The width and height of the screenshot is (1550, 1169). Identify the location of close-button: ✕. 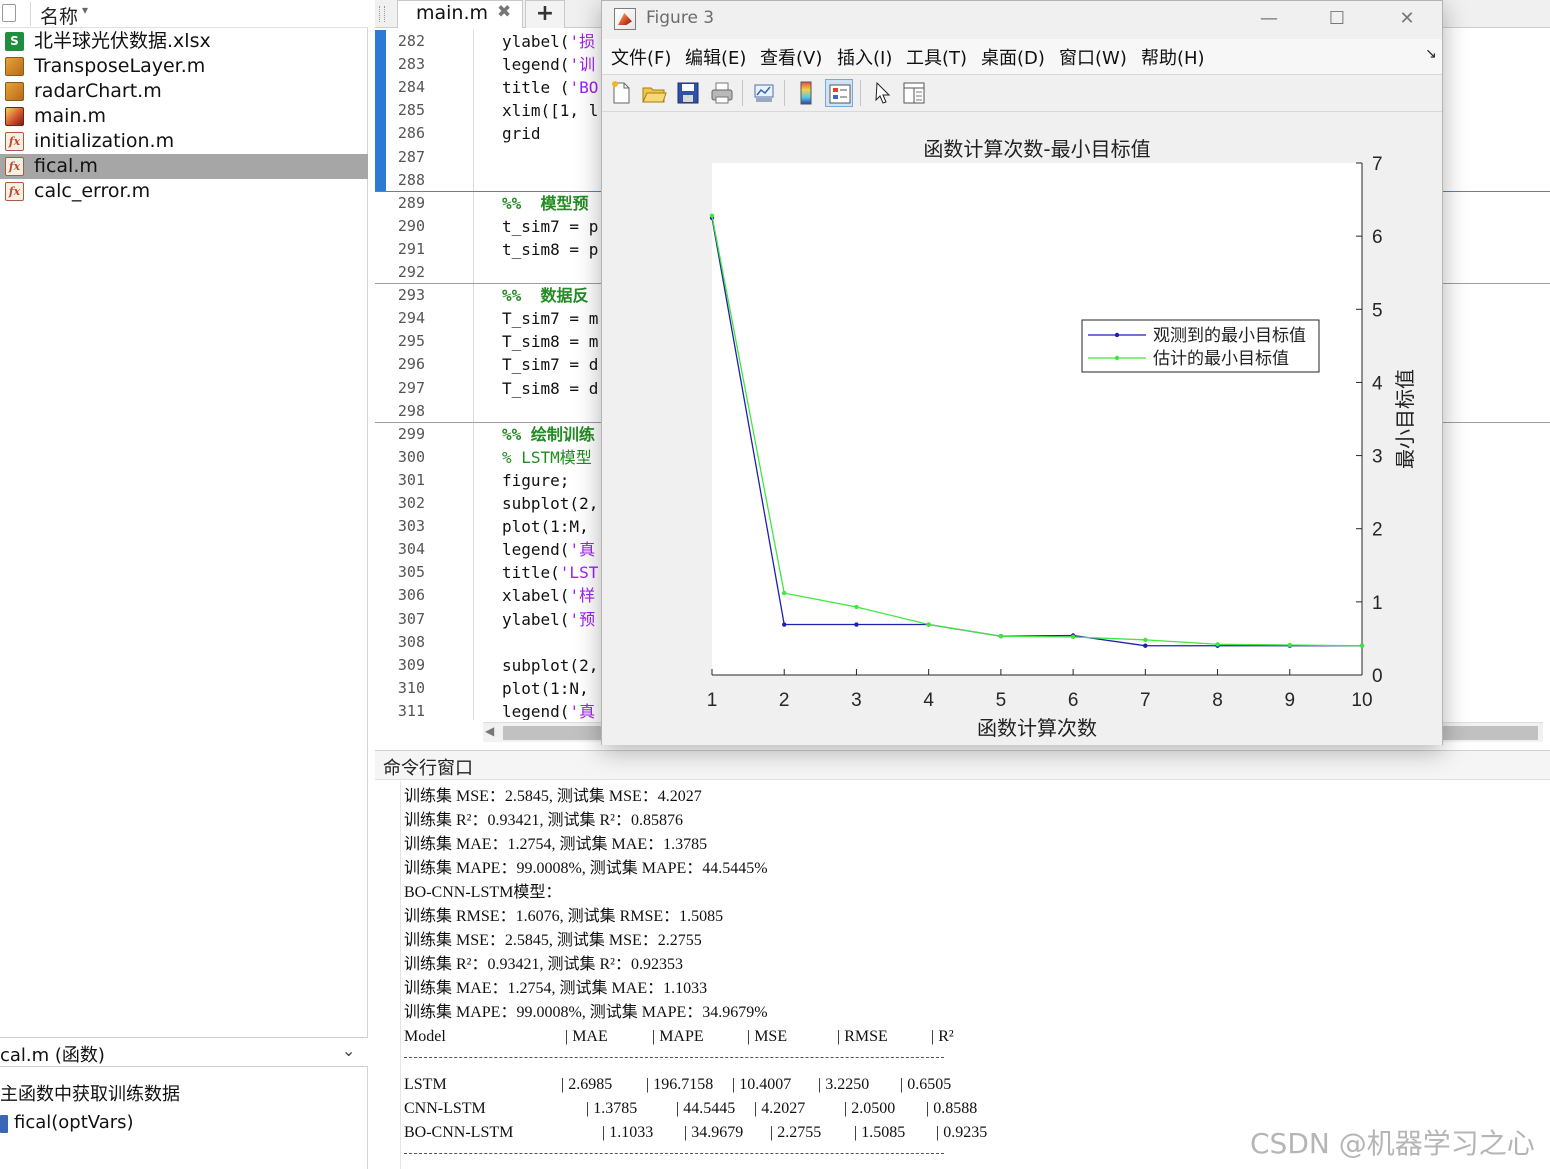
(1407, 19).